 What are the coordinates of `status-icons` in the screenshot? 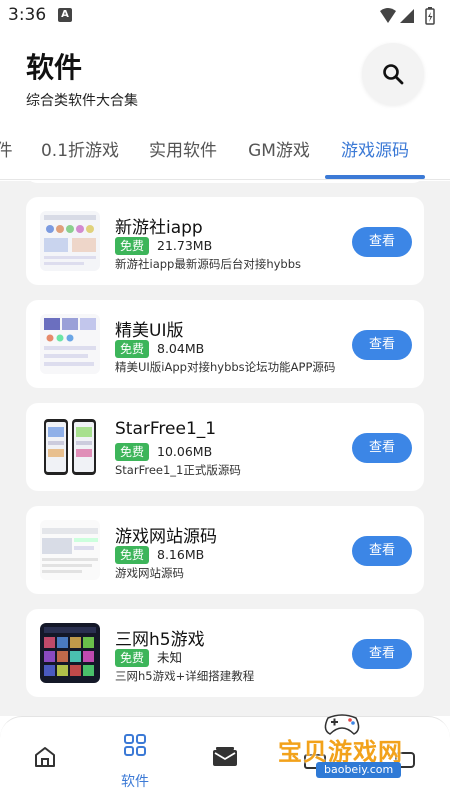 It's located at (407, 16).